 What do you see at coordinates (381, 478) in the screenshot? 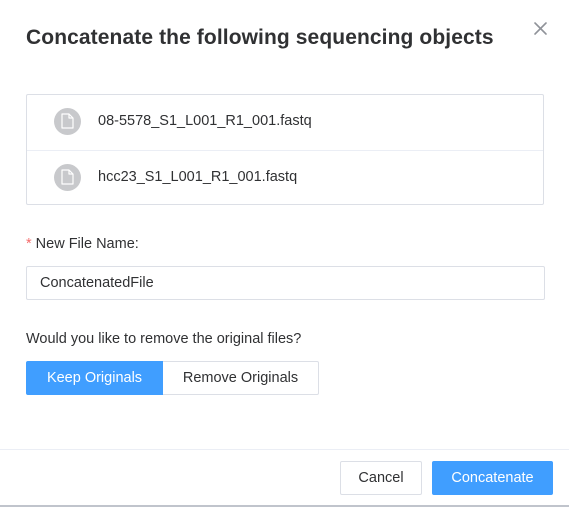
I see `cancel-button: Cancel` at bounding box center [381, 478].